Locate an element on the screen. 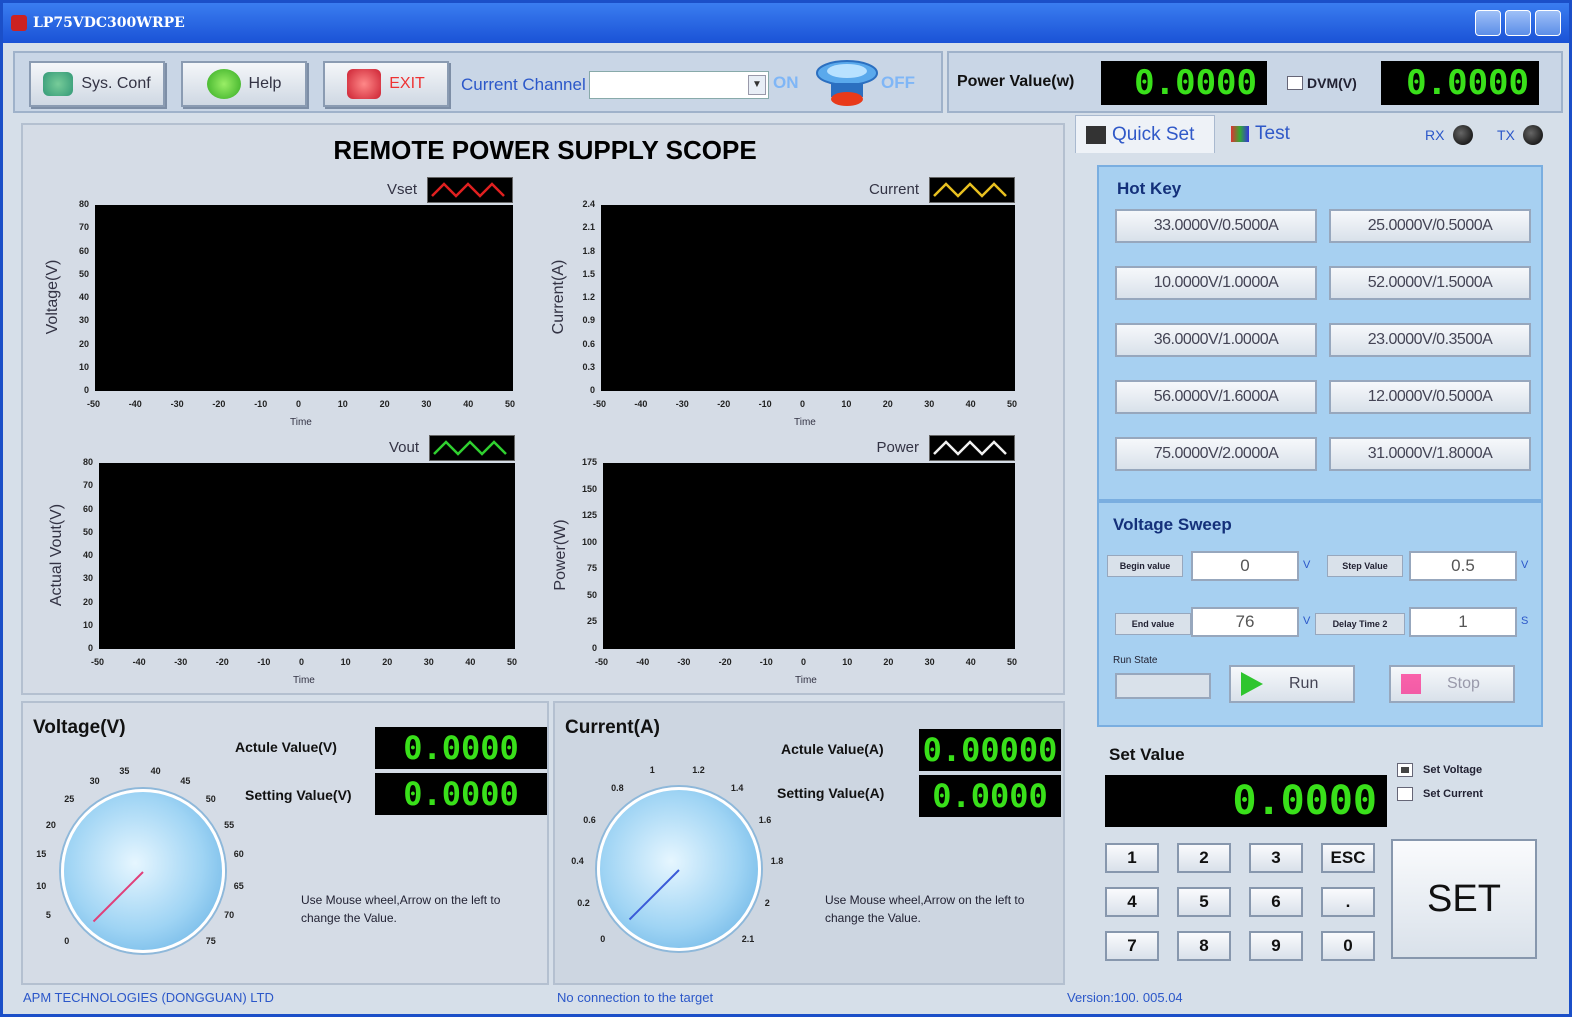  keypad-key: 3 is located at coordinates (1276, 858).